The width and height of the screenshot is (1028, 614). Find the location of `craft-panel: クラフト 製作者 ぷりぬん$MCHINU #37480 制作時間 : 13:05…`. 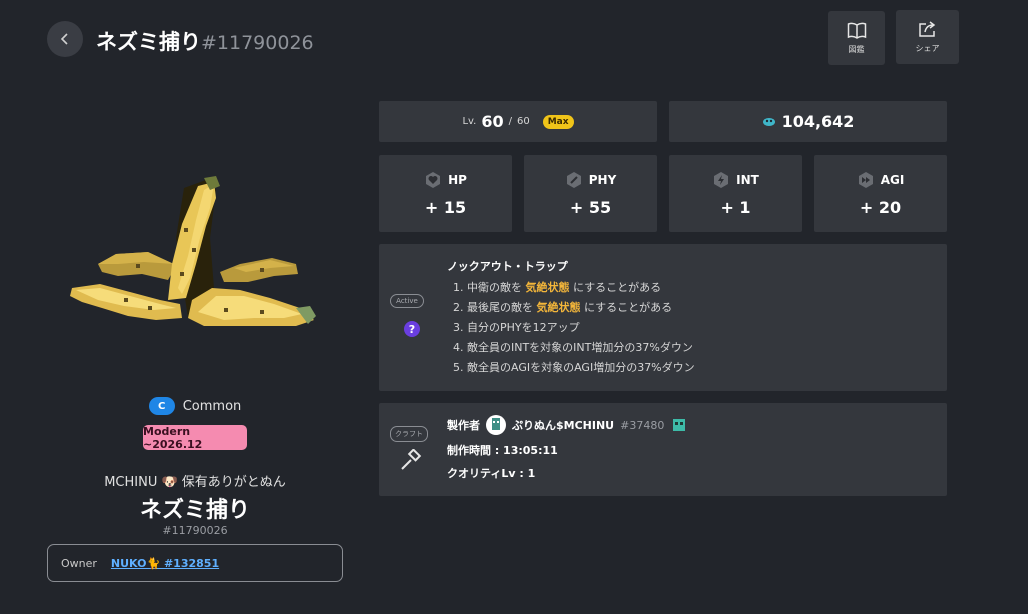

craft-panel: クラフト 製作者 ぷりぬん$MCHINU #37480 制作時間 : 13:05… is located at coordinates (663, 449).